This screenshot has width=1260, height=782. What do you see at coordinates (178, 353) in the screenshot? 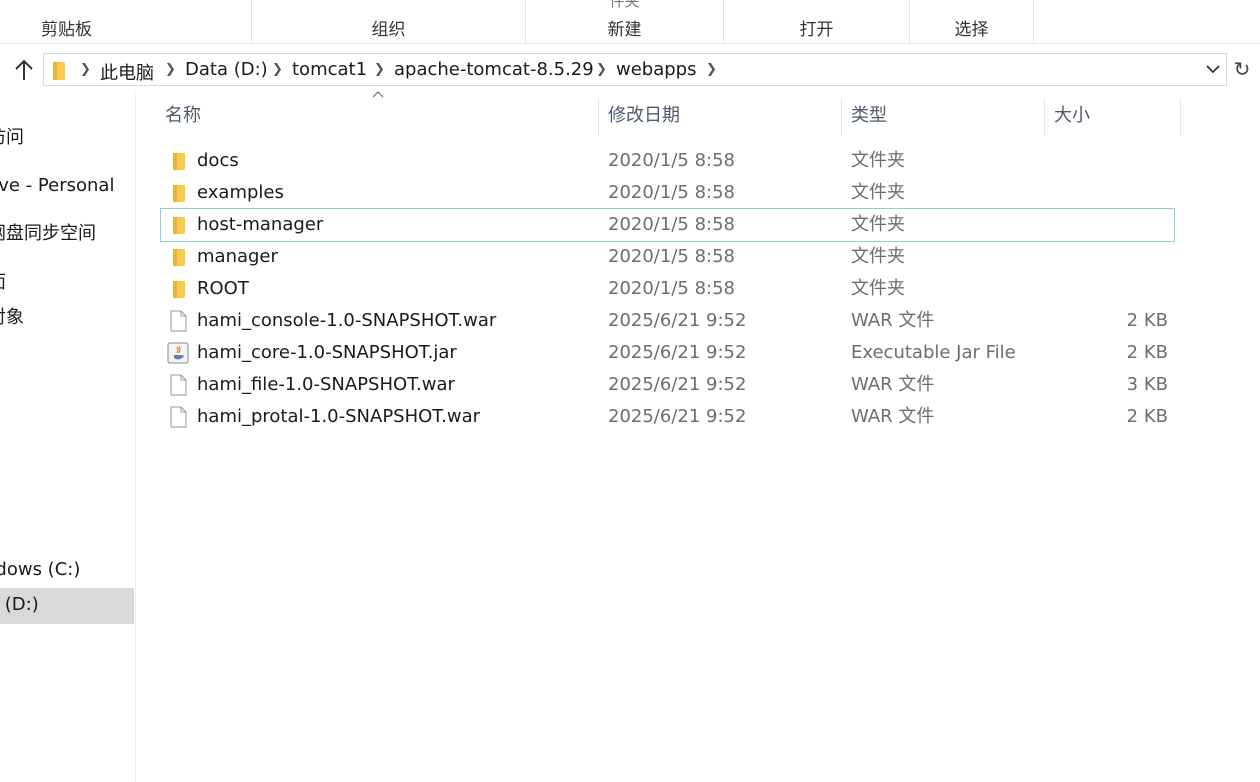
I see `java-jar-icon` at bounding box center [178, 353].